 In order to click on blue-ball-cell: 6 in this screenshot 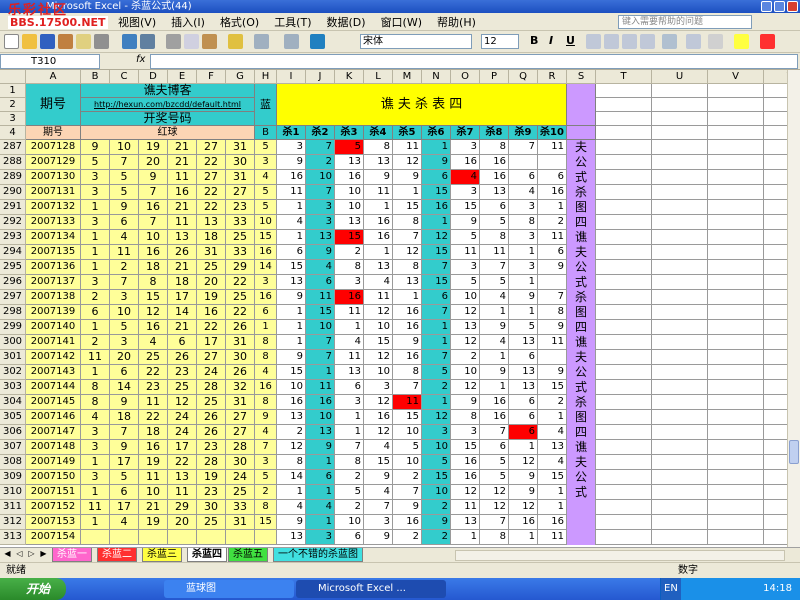, I will do `click(266, 312)`.